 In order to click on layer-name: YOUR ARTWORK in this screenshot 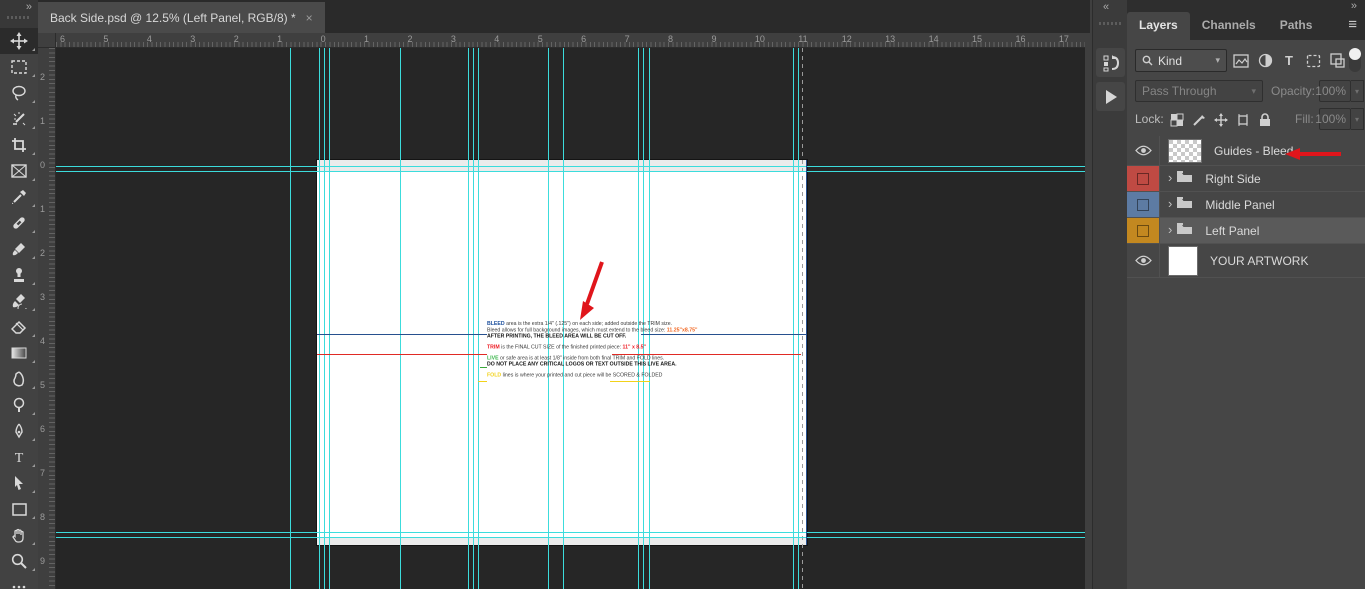, I will do `click(1259, 261)`.